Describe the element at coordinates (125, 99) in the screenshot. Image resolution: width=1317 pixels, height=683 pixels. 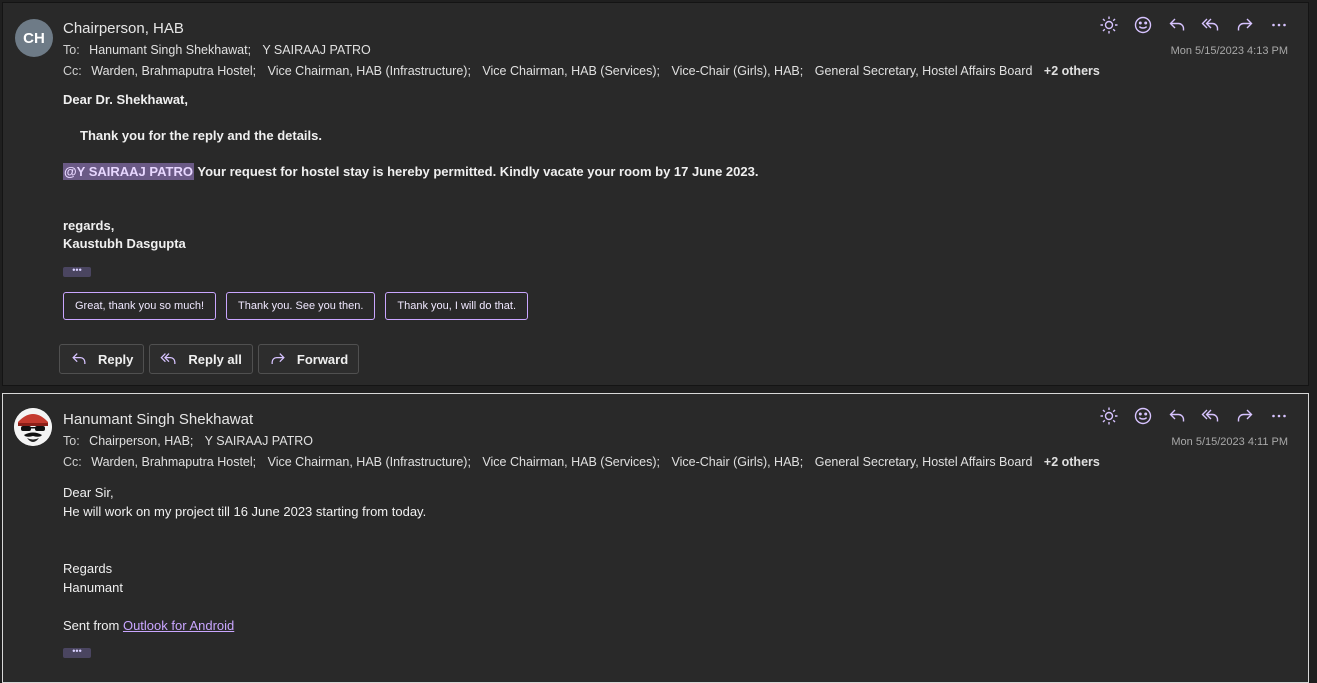
I see `greeting: Dear Dr. Shekhawat,` at that location.